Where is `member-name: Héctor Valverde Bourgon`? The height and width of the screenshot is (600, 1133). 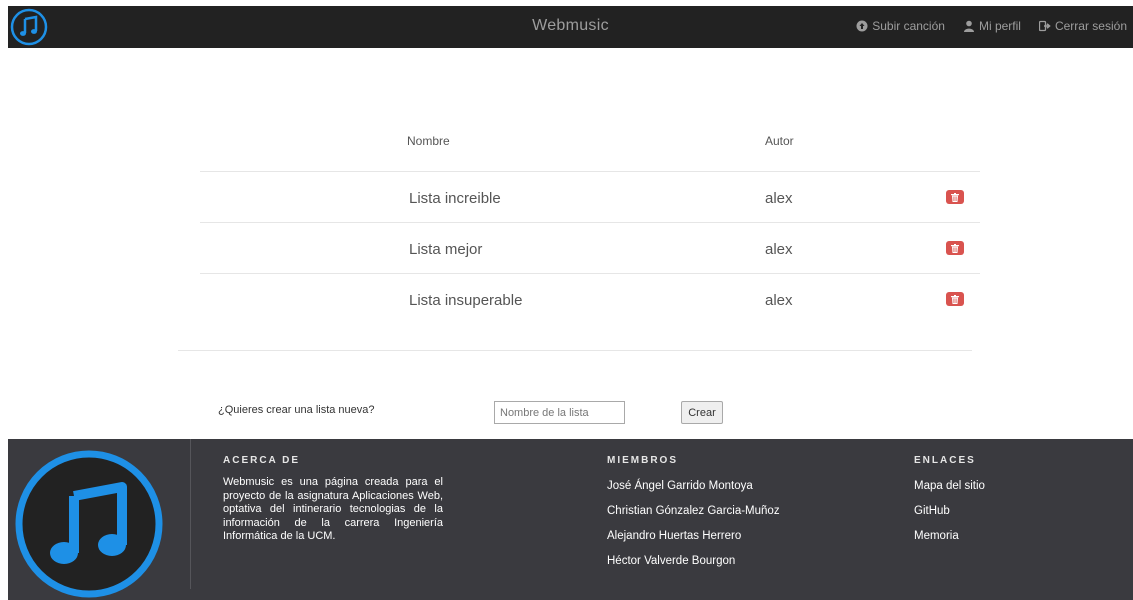 member-name: Héctor Valverde Bourgon is located at coordinates (671, 561).